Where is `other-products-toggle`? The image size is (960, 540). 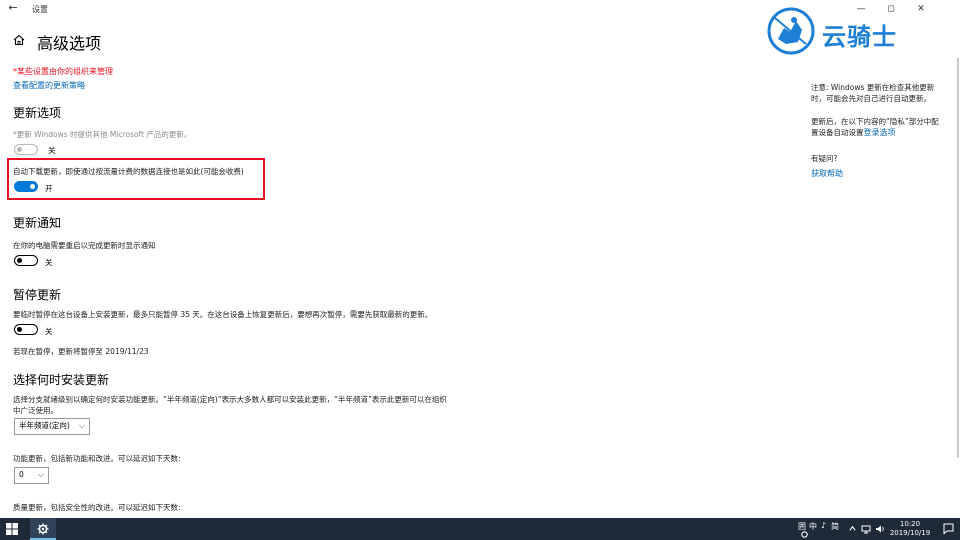
other-products-toggle is located at coordinates (26, 149).